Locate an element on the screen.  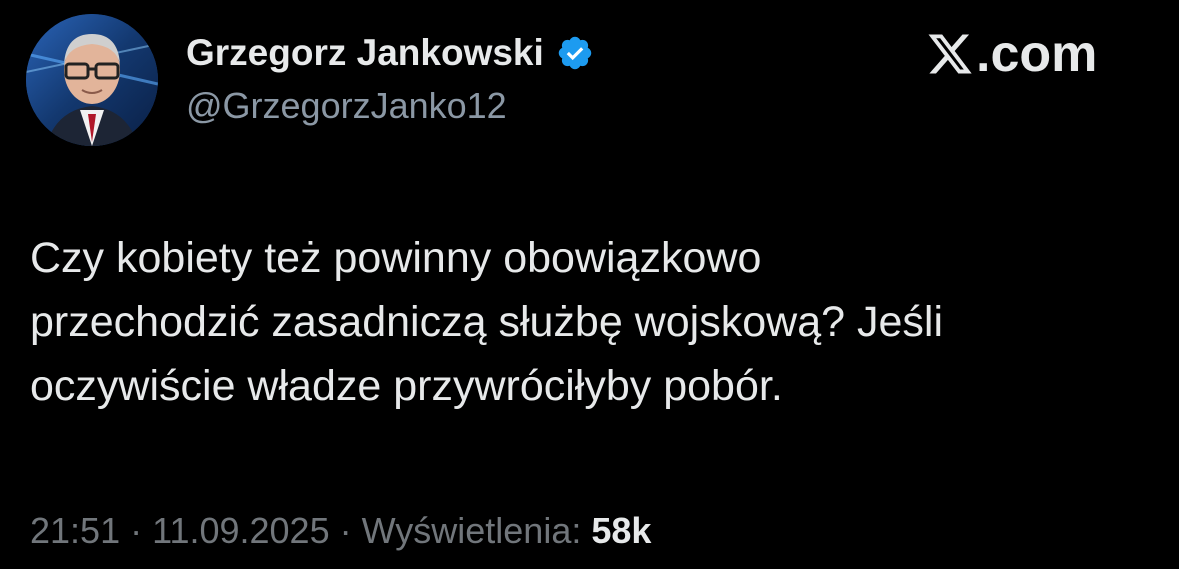
tweet-meta: 21:51 · 11.09.2025 · Wyświetlenia: 58k is located at coordinates (340, 531).